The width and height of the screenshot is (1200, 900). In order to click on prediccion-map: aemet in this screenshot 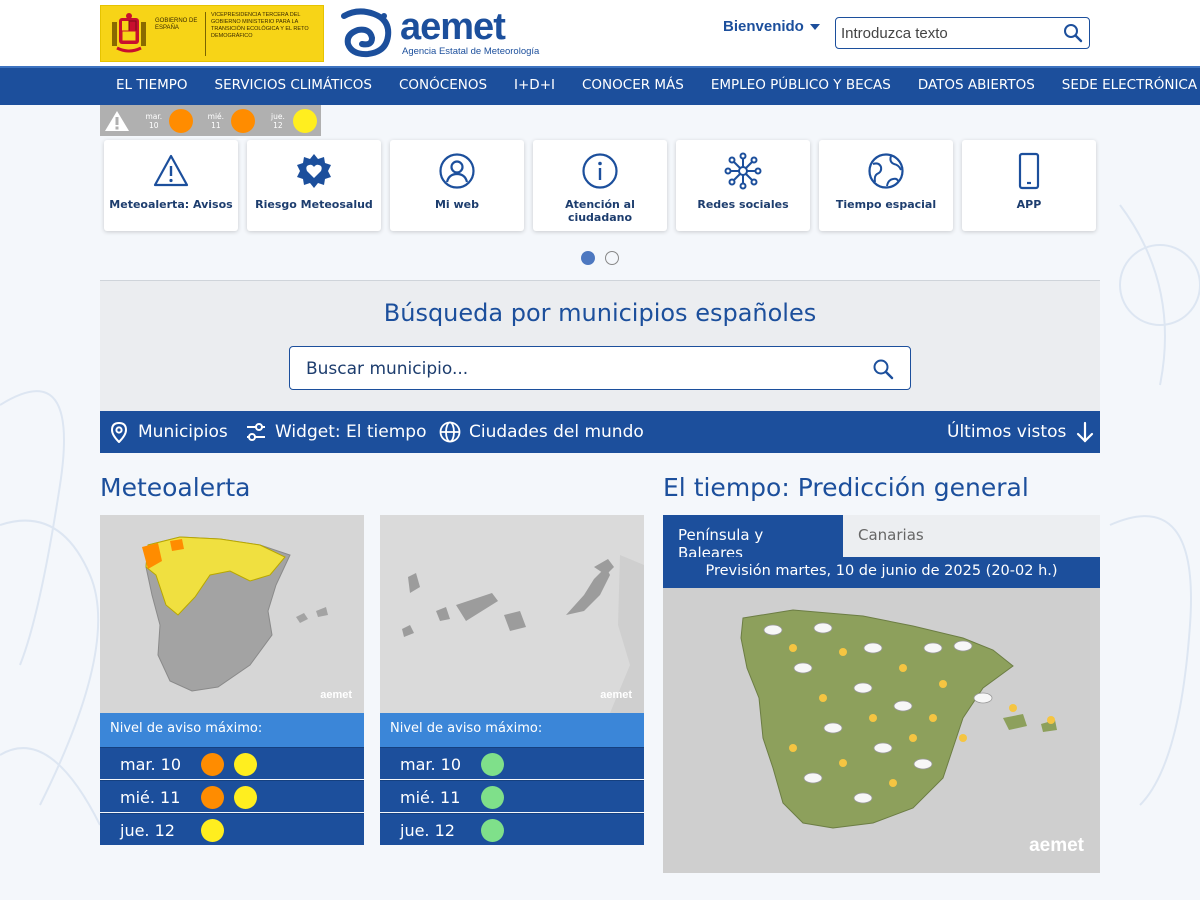, I will do `click(881, 730)`.